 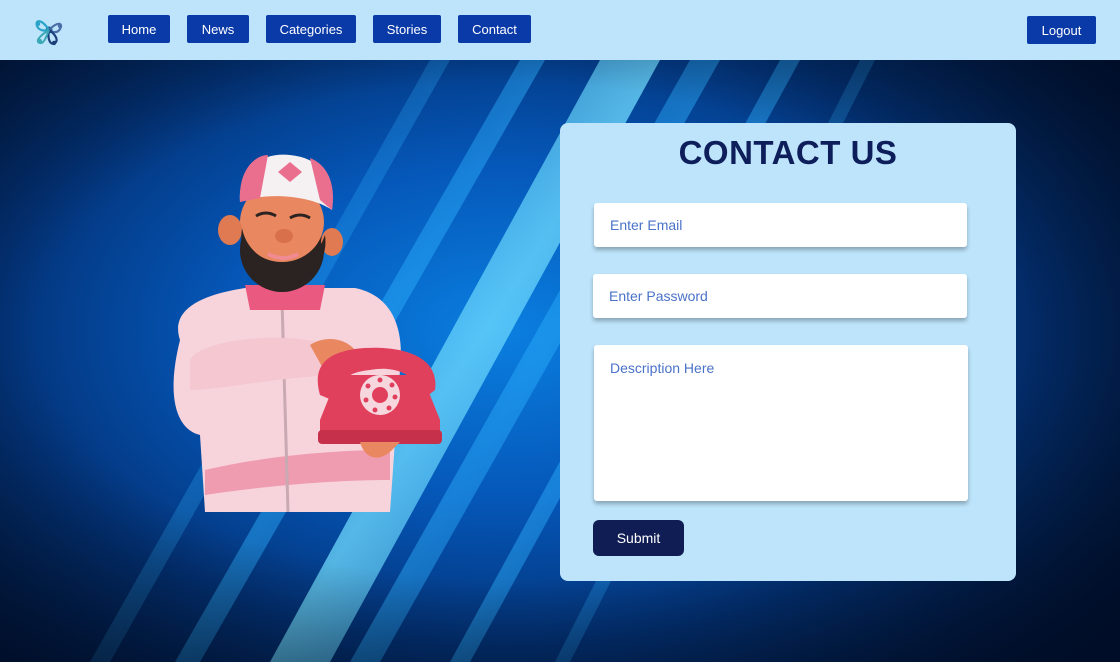 What do you see at coordinates (494, 29) in the screenshot?
I see `nav-contact-button: Contact` at bounding box center [494, 29].